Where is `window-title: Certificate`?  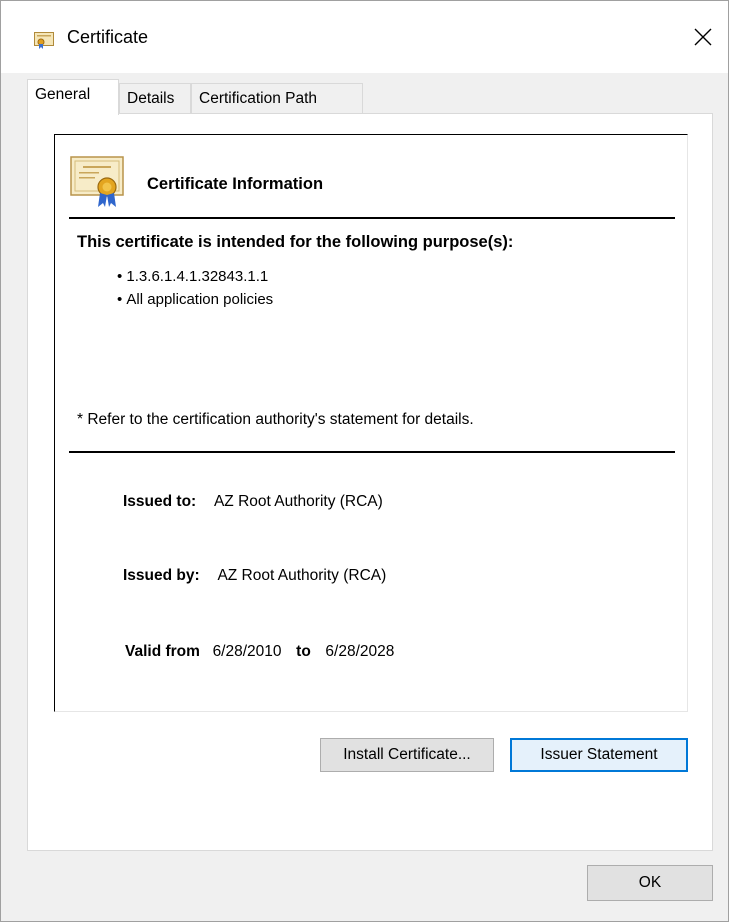
window-title: Certificate is located at coordinates (108, 37).